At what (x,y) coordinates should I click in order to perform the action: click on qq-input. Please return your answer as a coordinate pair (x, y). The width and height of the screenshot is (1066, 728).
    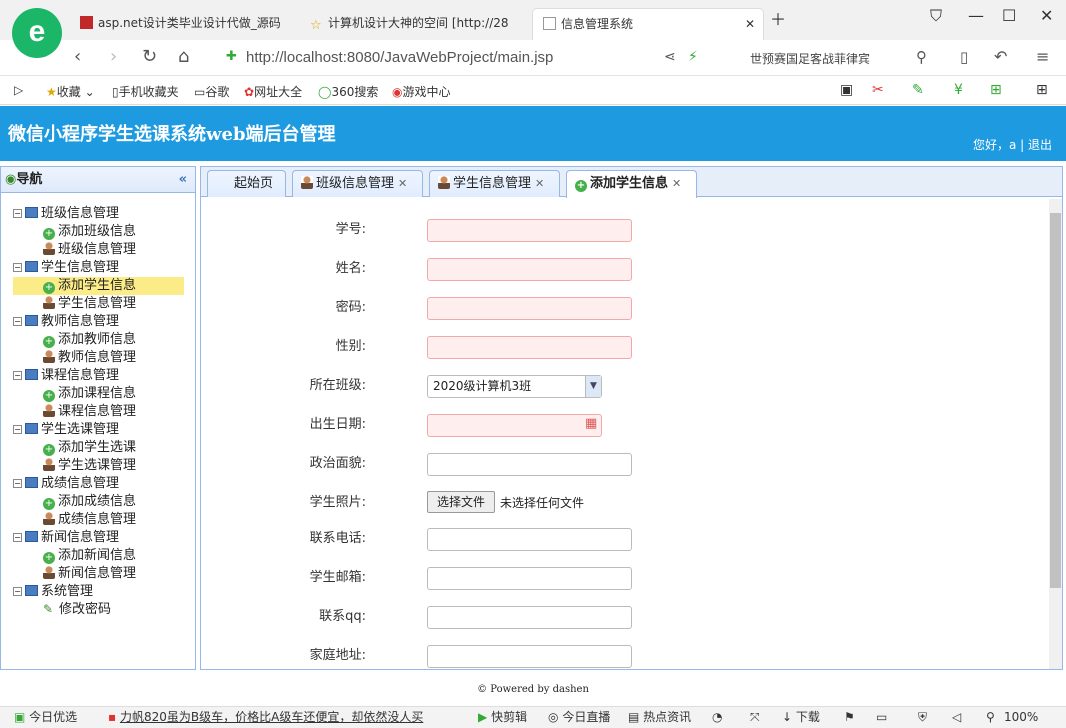
    Looking at the image, I should click on (529, 617).